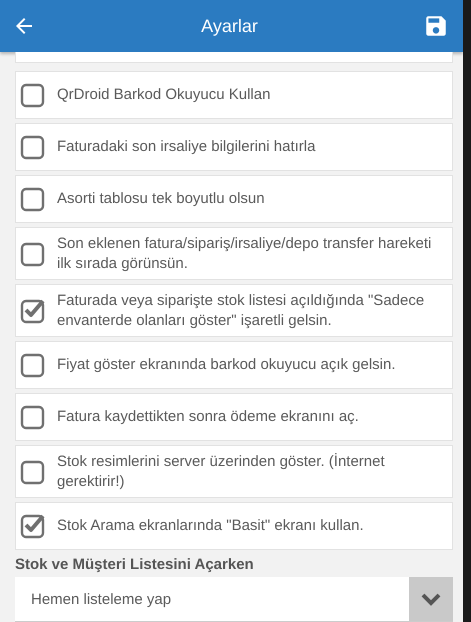  I want to click on setting-row: Fiyat göster ekranında barkod okuyucu açık gelsin., so click(234, 365).